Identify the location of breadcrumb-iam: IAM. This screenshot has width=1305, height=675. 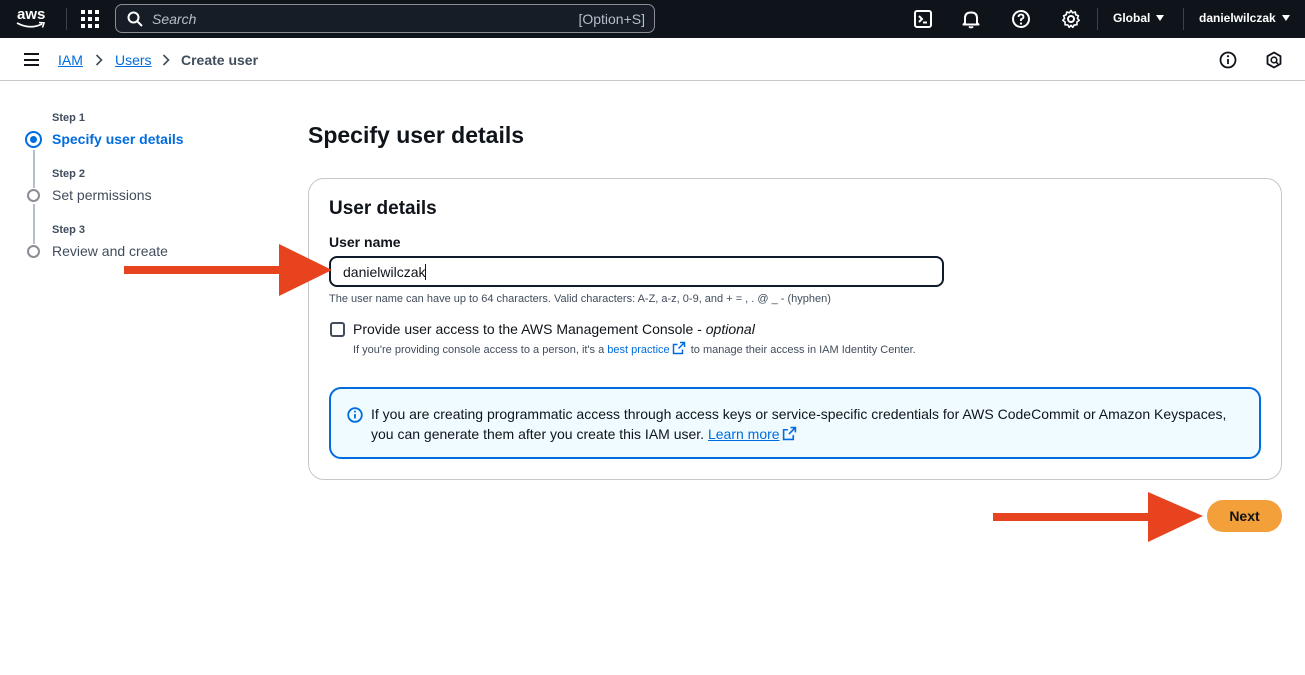
(70, 60).